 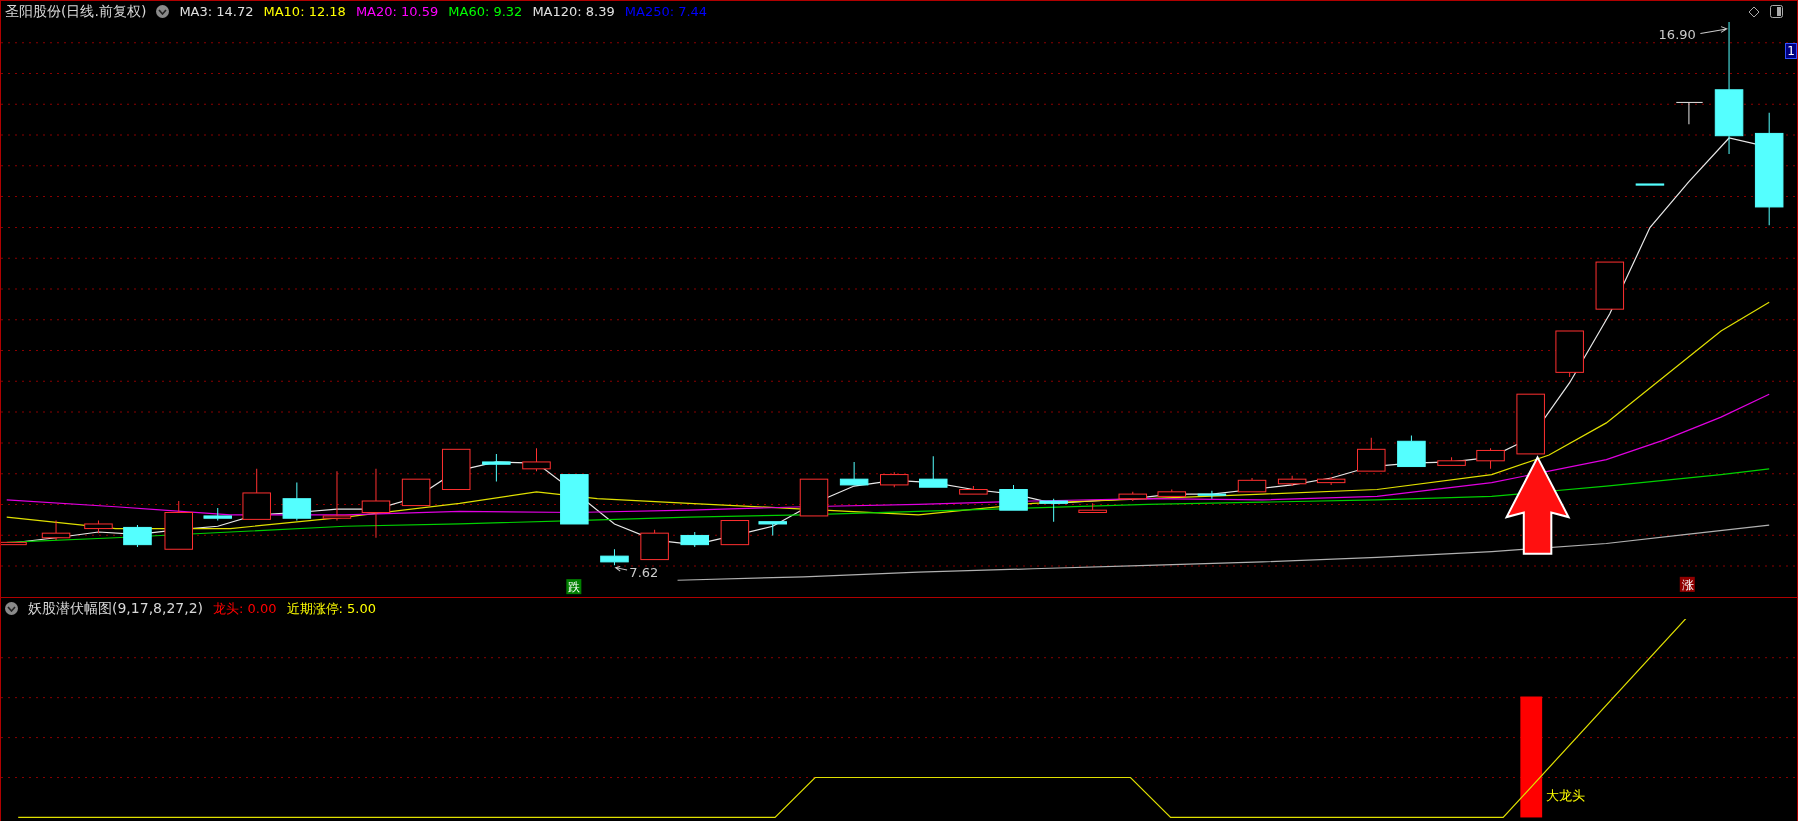 What do you see at coordinates (1687, 584) in the screenshot?
I see `signal-marker: 涨` at bounding box center [1687, 584].